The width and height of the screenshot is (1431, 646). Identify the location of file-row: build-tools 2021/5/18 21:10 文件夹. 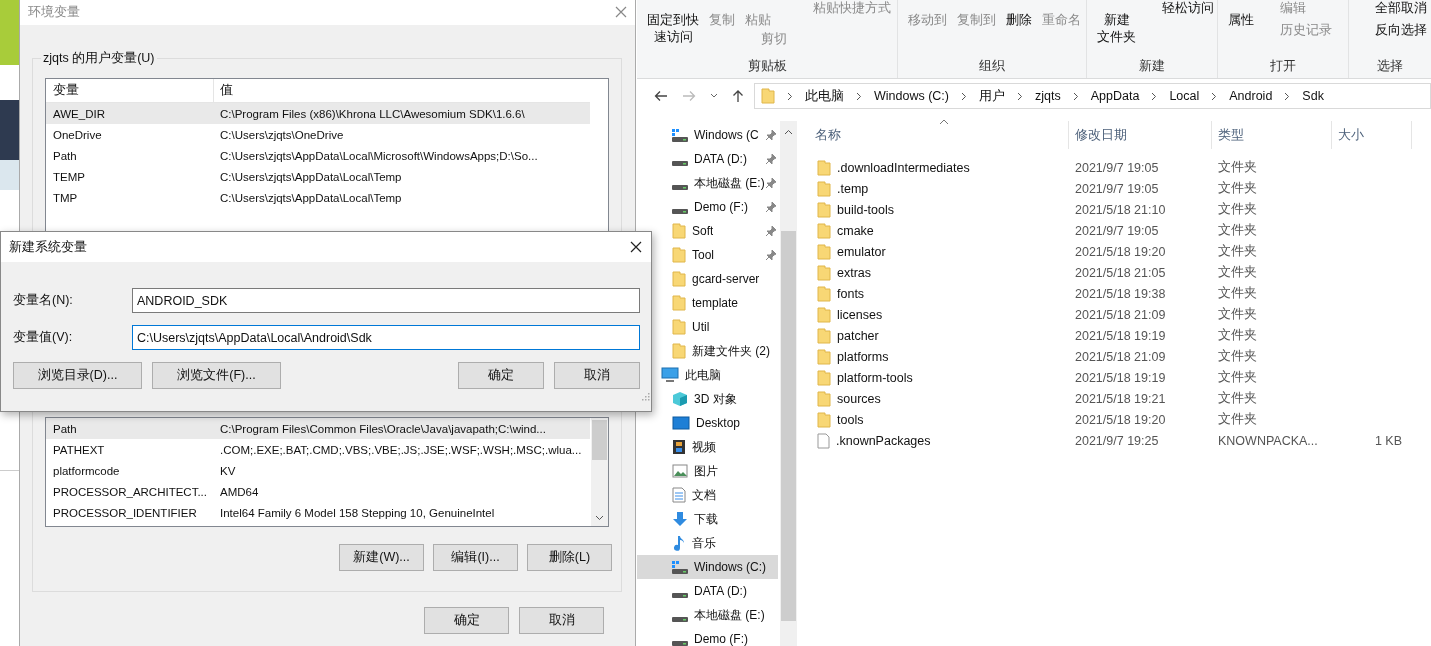
(1120, 209).